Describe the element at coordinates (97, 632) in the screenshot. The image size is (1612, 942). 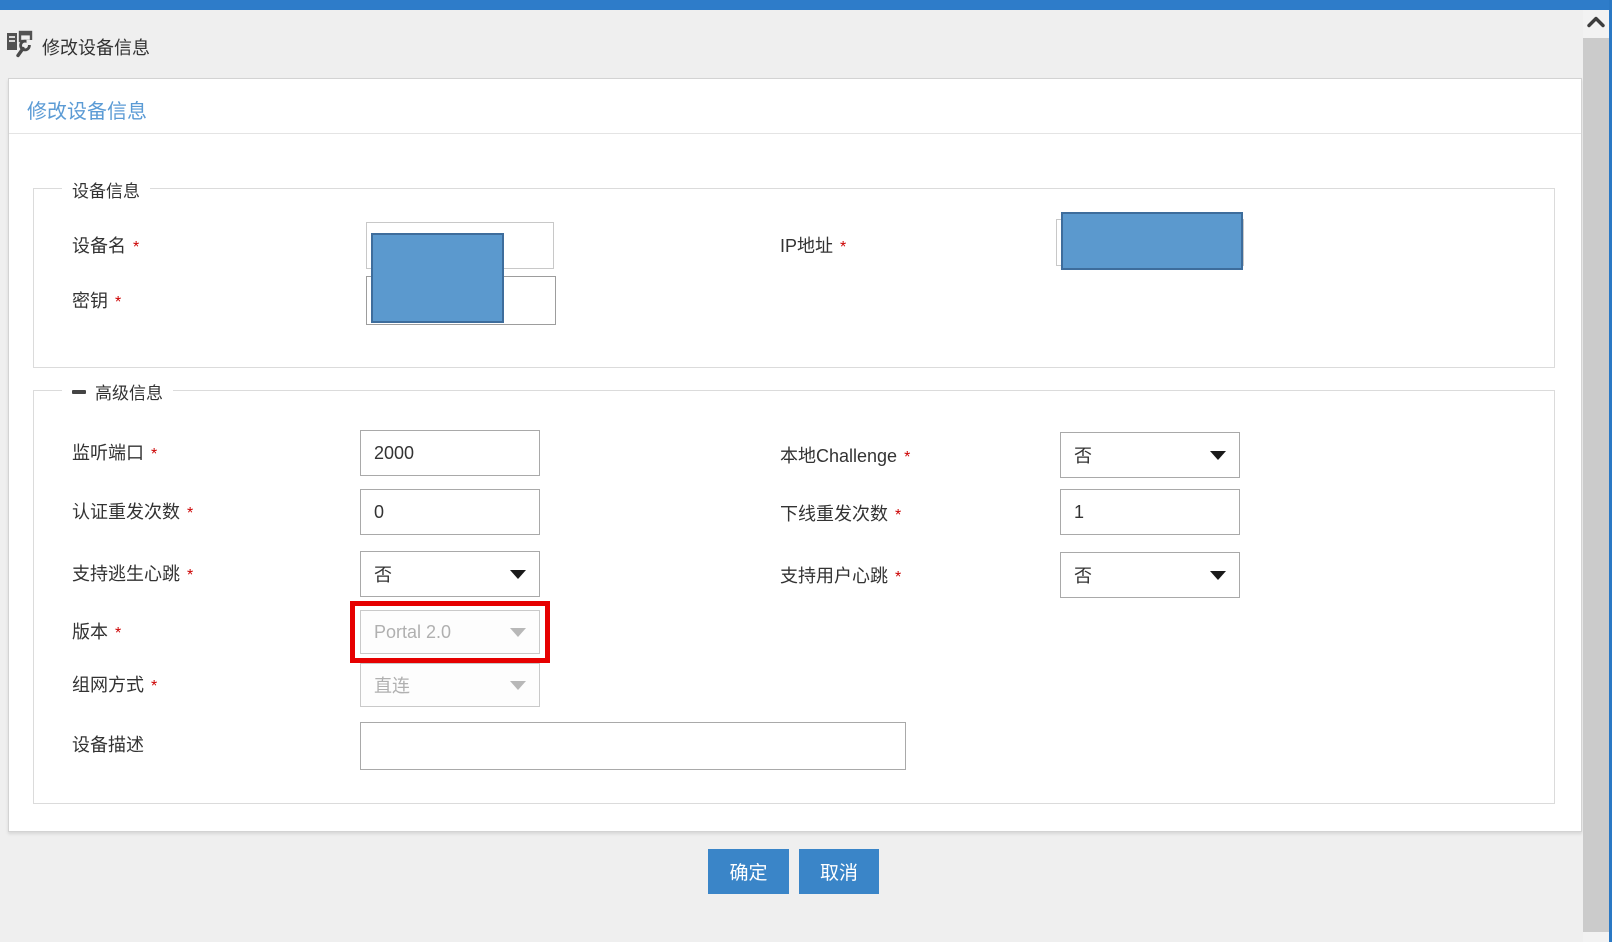
I see `version-label: 版本 *` at that location.